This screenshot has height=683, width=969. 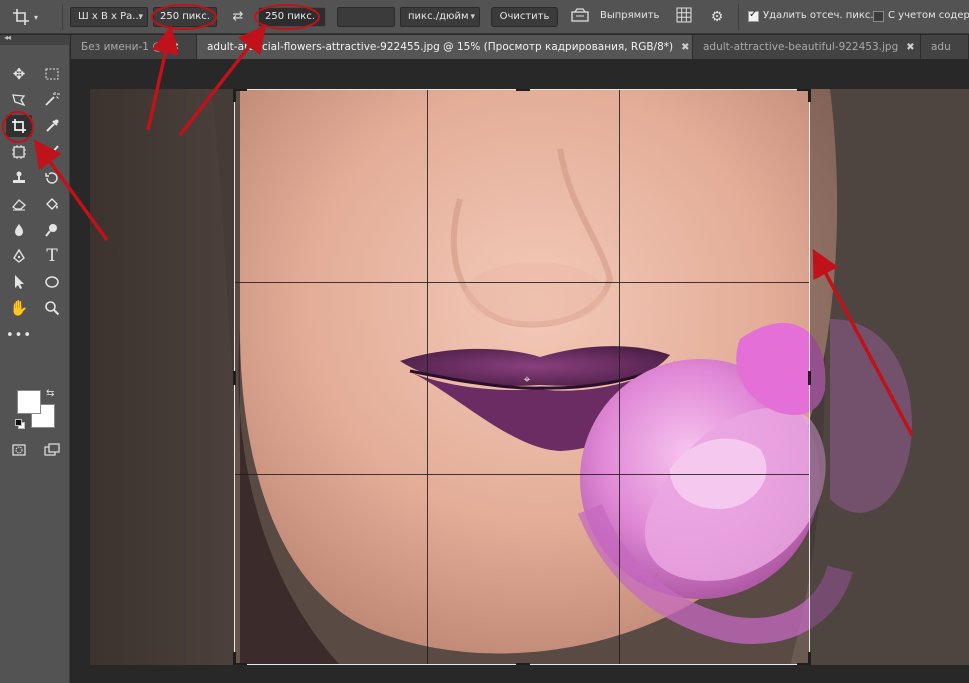 What do you see at coordinates (50, 393) in the screenshot?
I see `swap-colors-icon: ⇆` at bounding box center [50, 393].